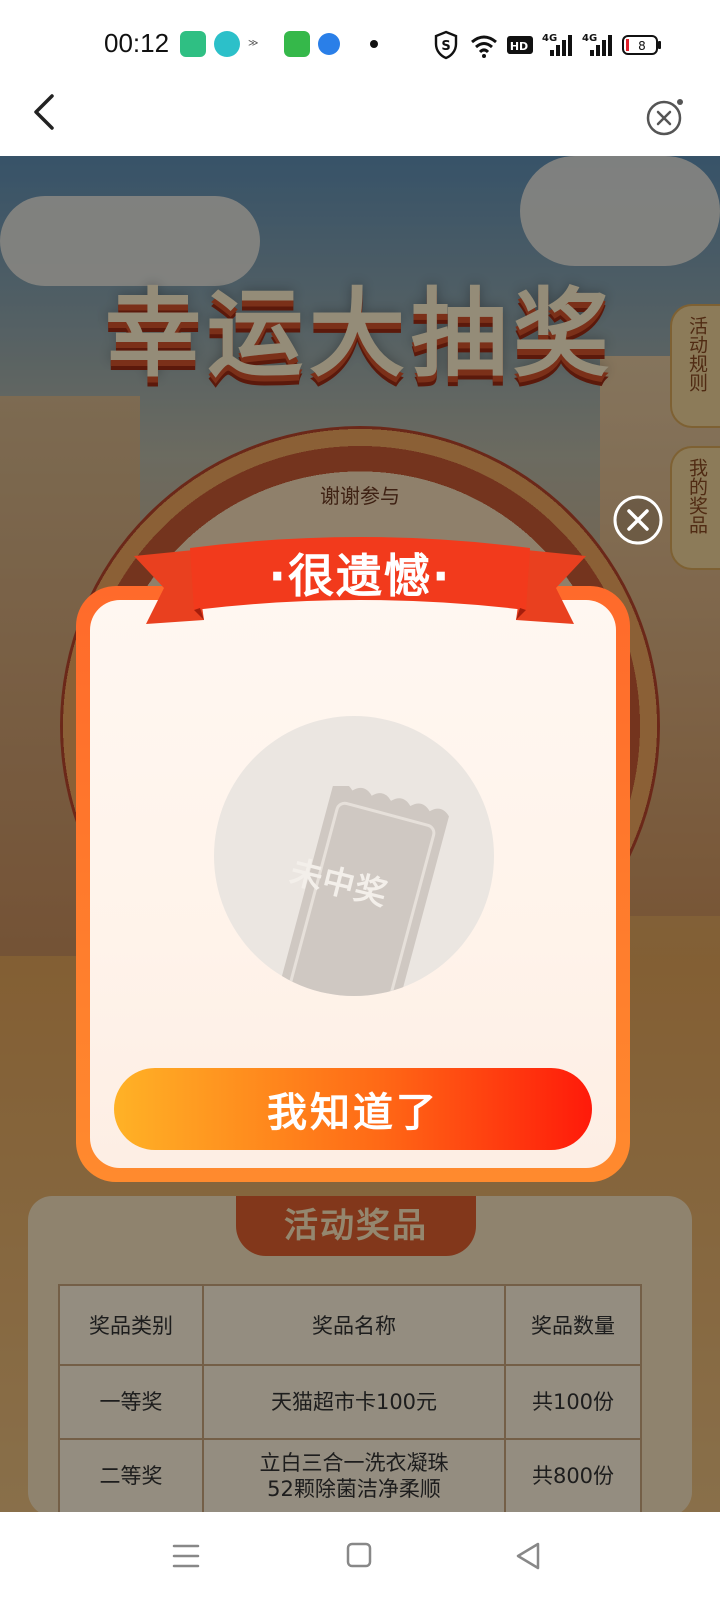 The height and width of the screenshot is (1600, 720). I want to click on back-triangle-icon, so click(530, 1556).